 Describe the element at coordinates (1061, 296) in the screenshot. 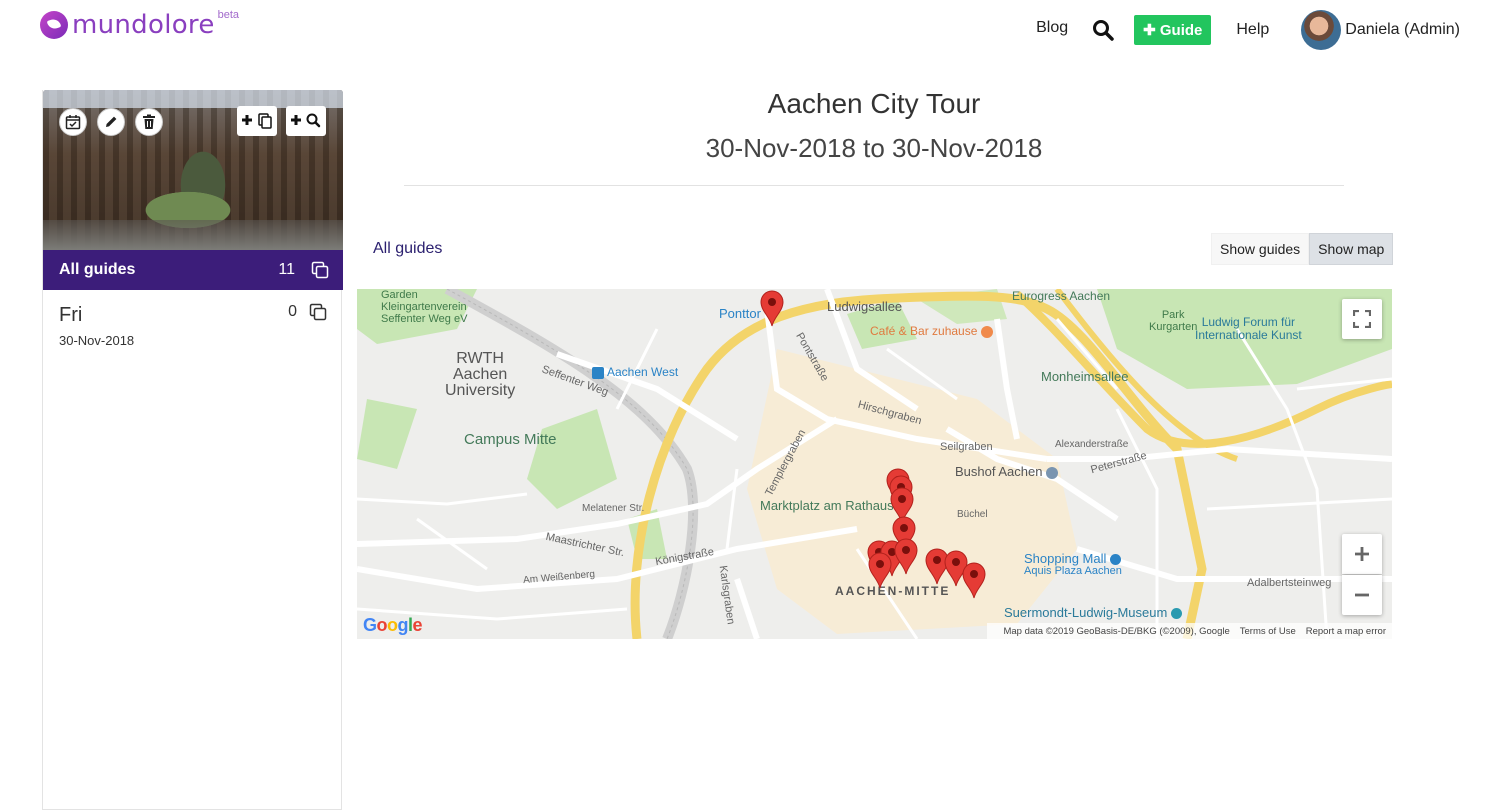

I see `map-label-eurogress: Eurogress Aachen` at that location.